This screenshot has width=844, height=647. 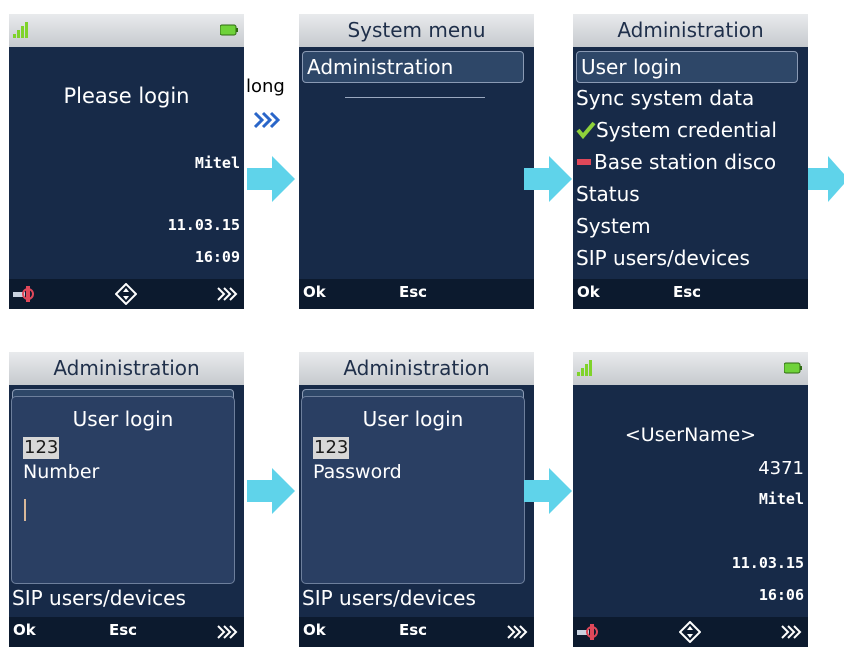 What do you see at coordinates (415, 97) in the screenshot?
I see `divider` at bounding box center [415, 97].